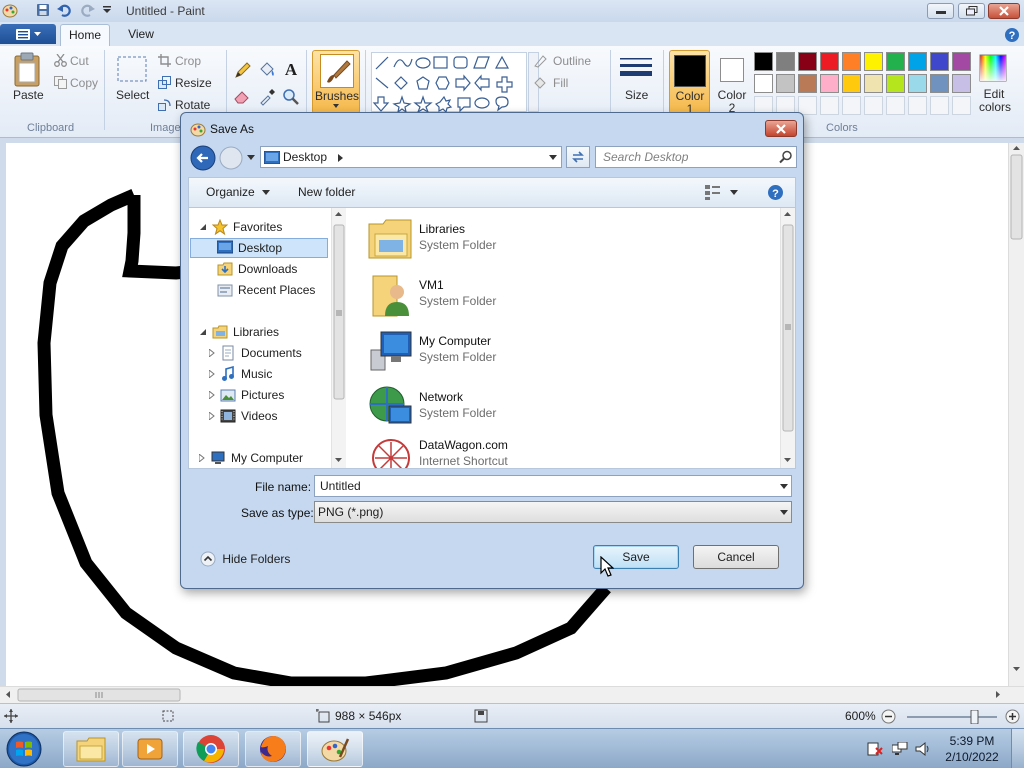 Image resolution: width=1024 pixels, height=768 pixels. What do you see at coordinates (193, 83) in the screenshot?
I see `resize-button: Resize` at bounding box center [193, 83].